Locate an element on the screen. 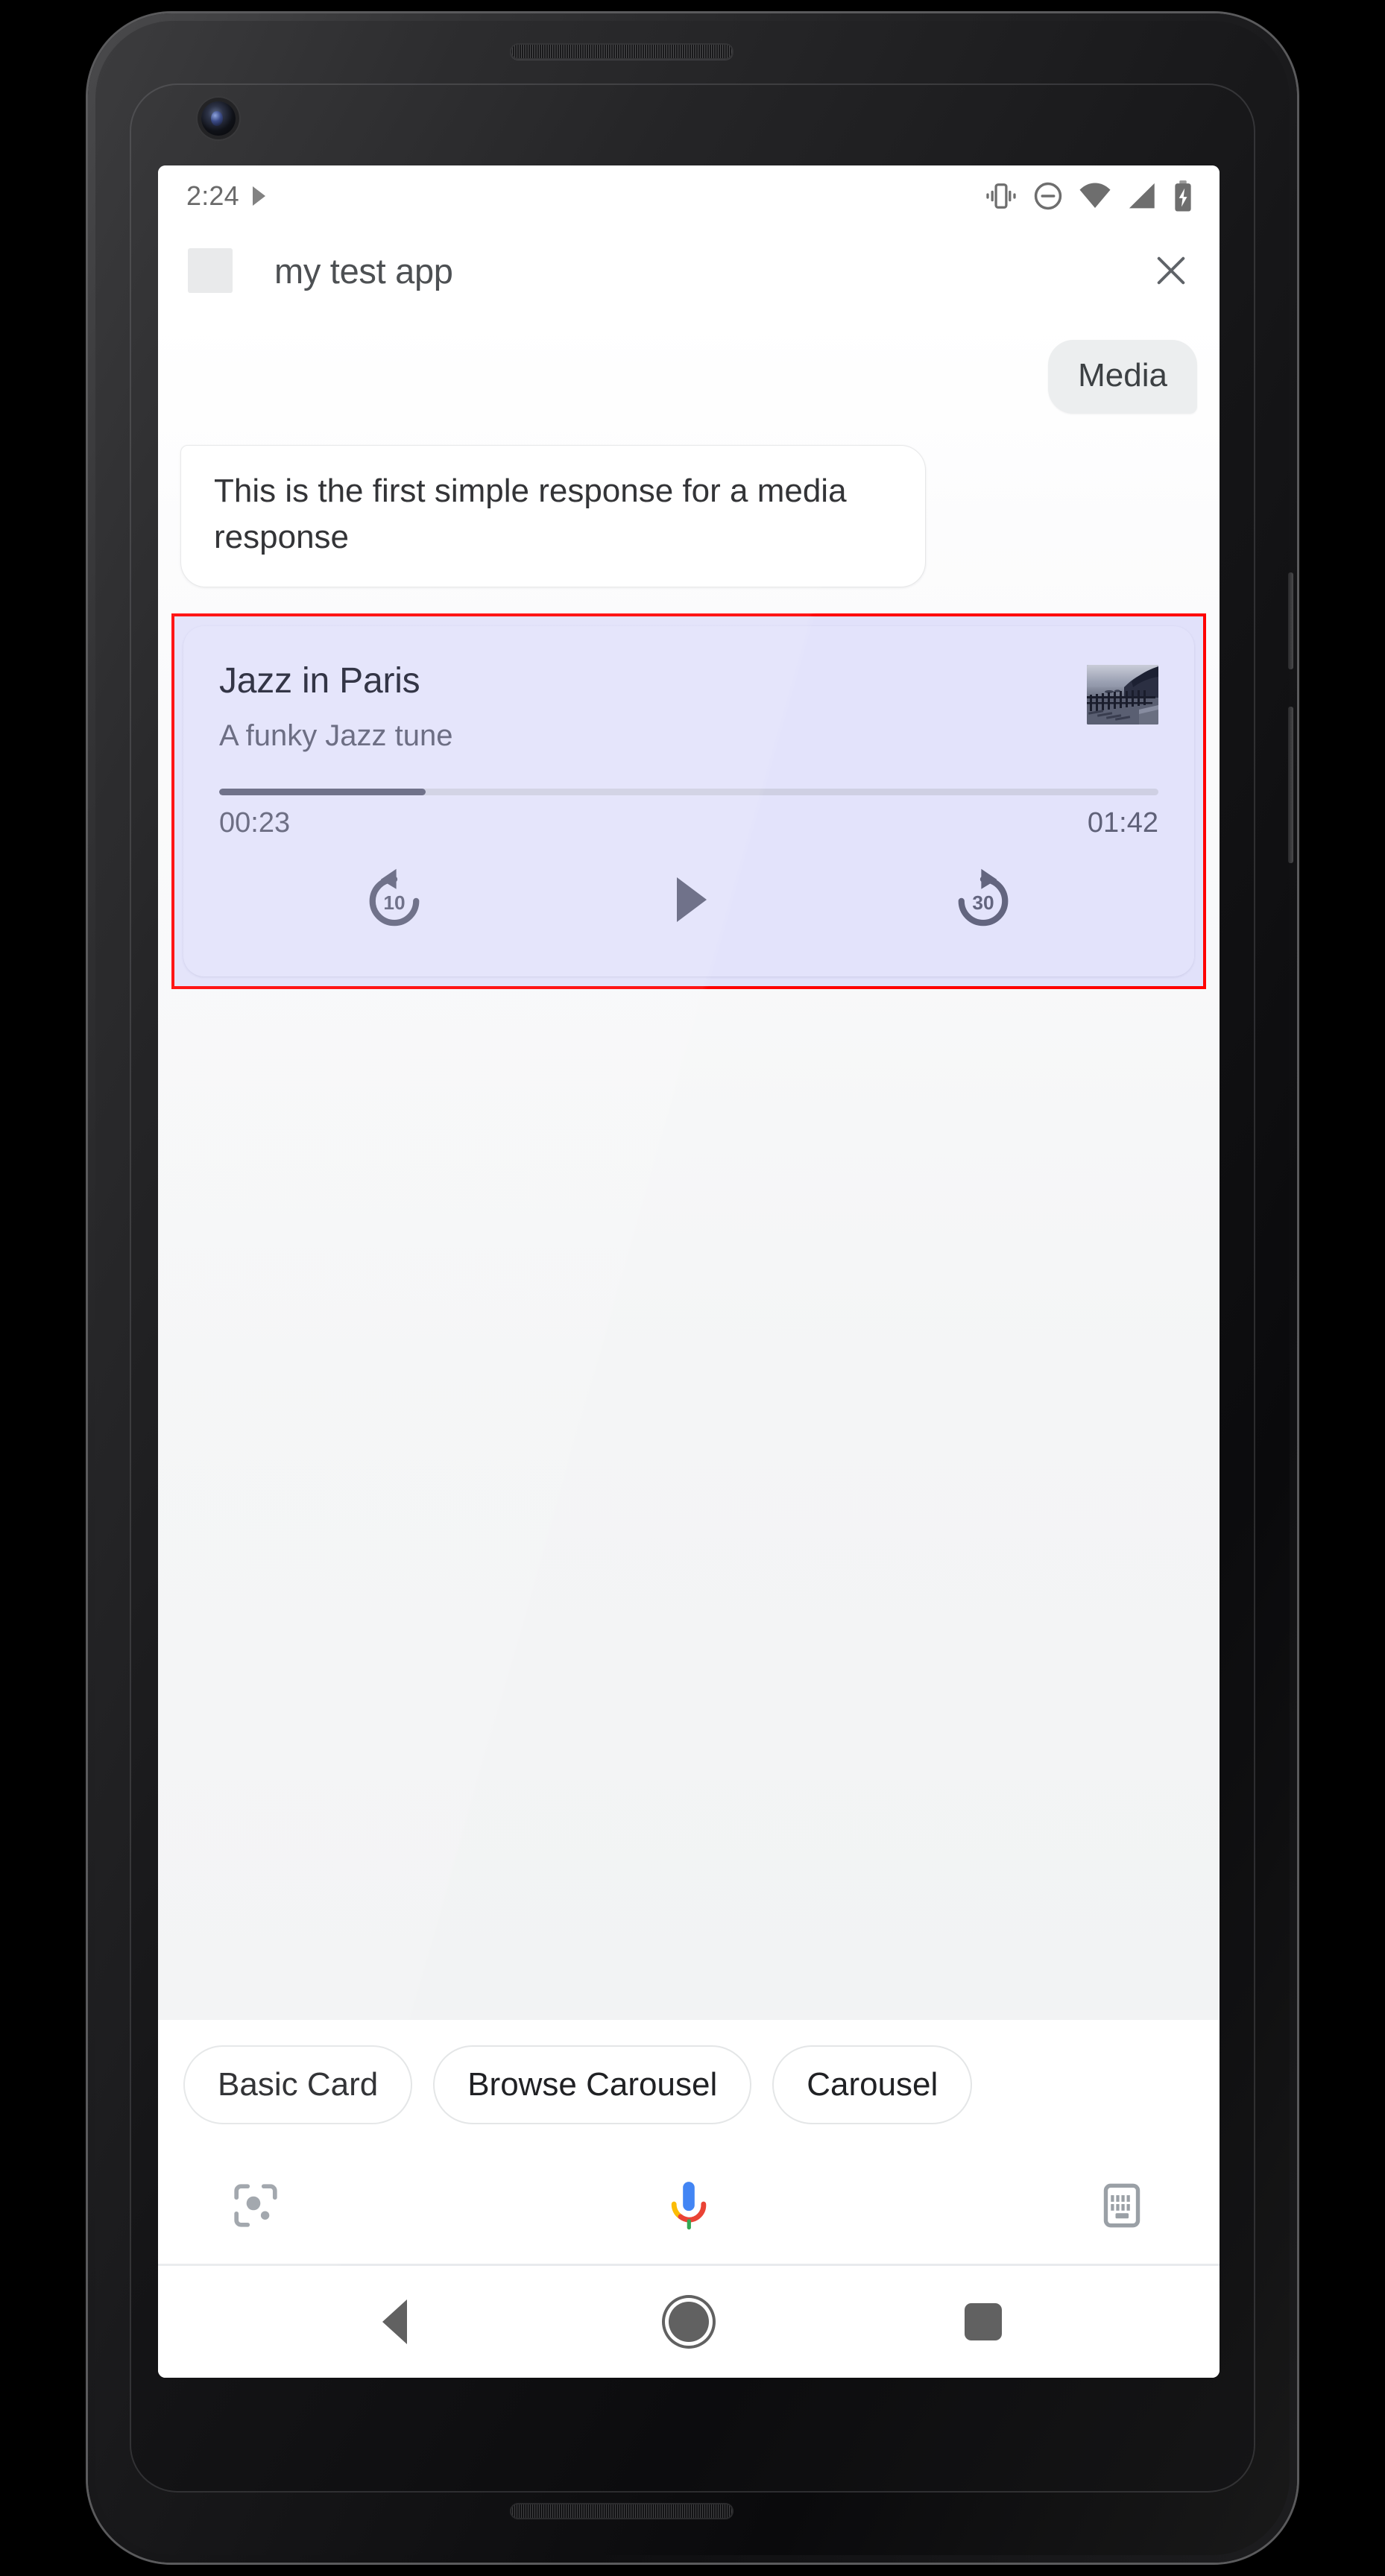 This screenshot has width=1385, height=2576. media-time-row: 00:23 01:42 is located at coordinates (688, 823).